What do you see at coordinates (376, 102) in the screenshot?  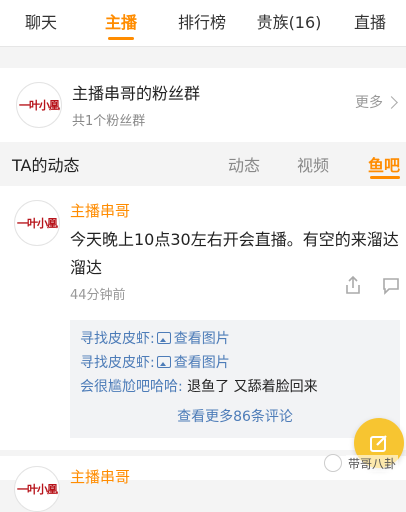 I see `more-button: 更多` at bounding box center [376, 102].